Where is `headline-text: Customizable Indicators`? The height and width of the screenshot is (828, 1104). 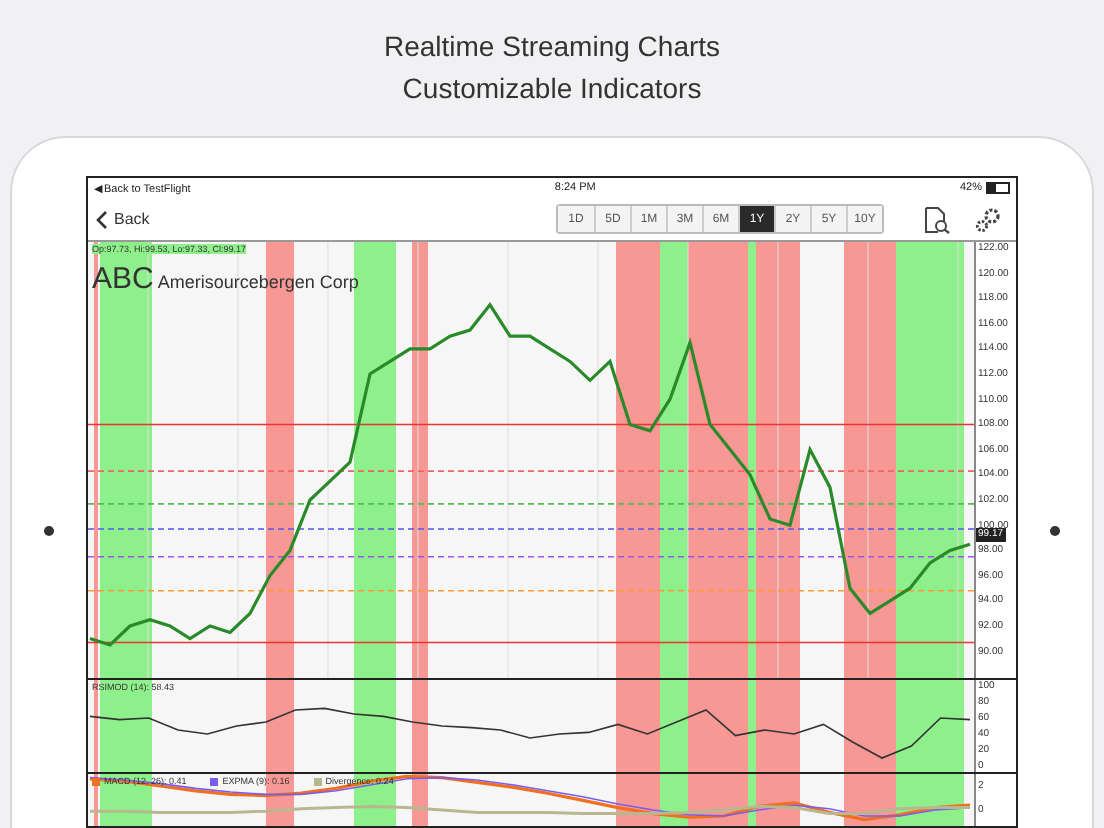 headline-text: Customizable Indicators is located at coordinates (552, 89).